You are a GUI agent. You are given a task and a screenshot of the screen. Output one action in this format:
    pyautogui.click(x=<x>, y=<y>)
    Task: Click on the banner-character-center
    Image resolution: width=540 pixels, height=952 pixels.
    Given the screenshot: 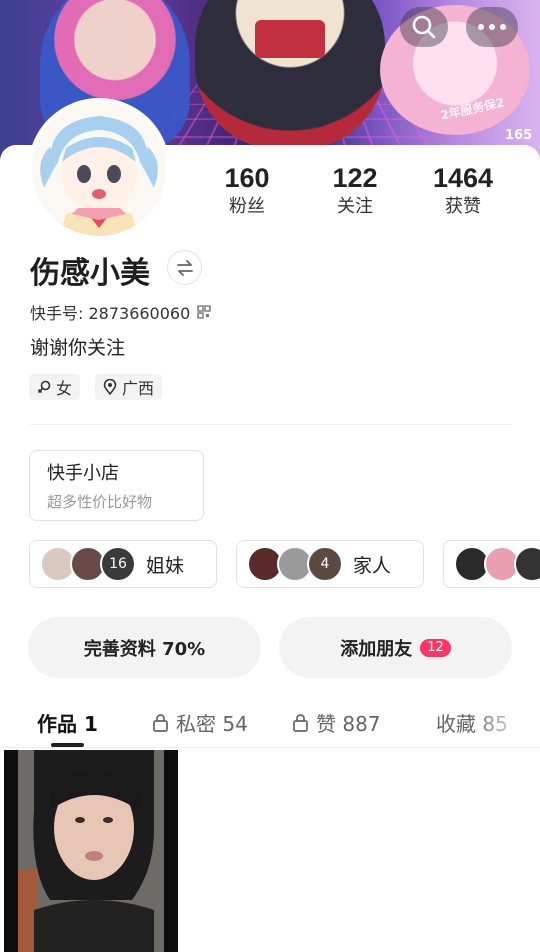 What is the action you would take?
    pyautogui.click(x=290, y=75)
    